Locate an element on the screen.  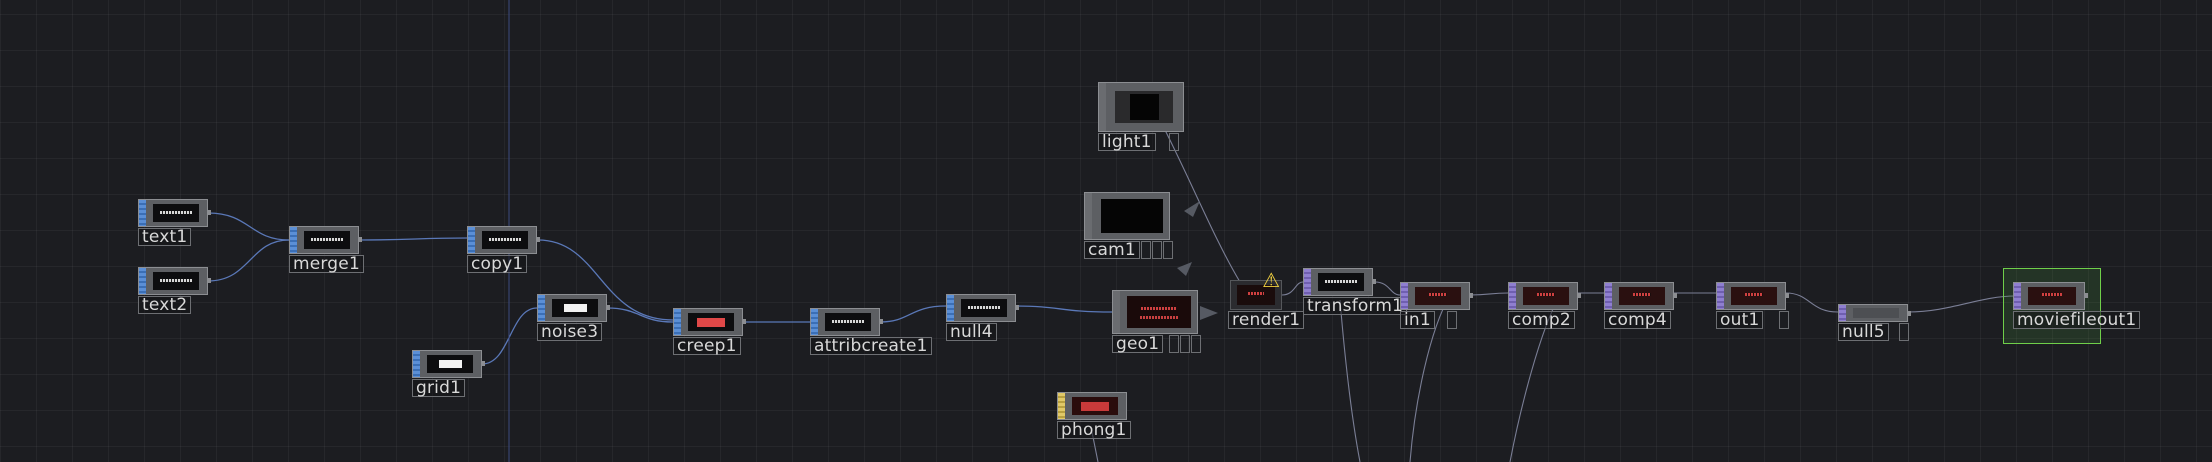
wire-light1-render1 is located at coordinates (1202, 206).